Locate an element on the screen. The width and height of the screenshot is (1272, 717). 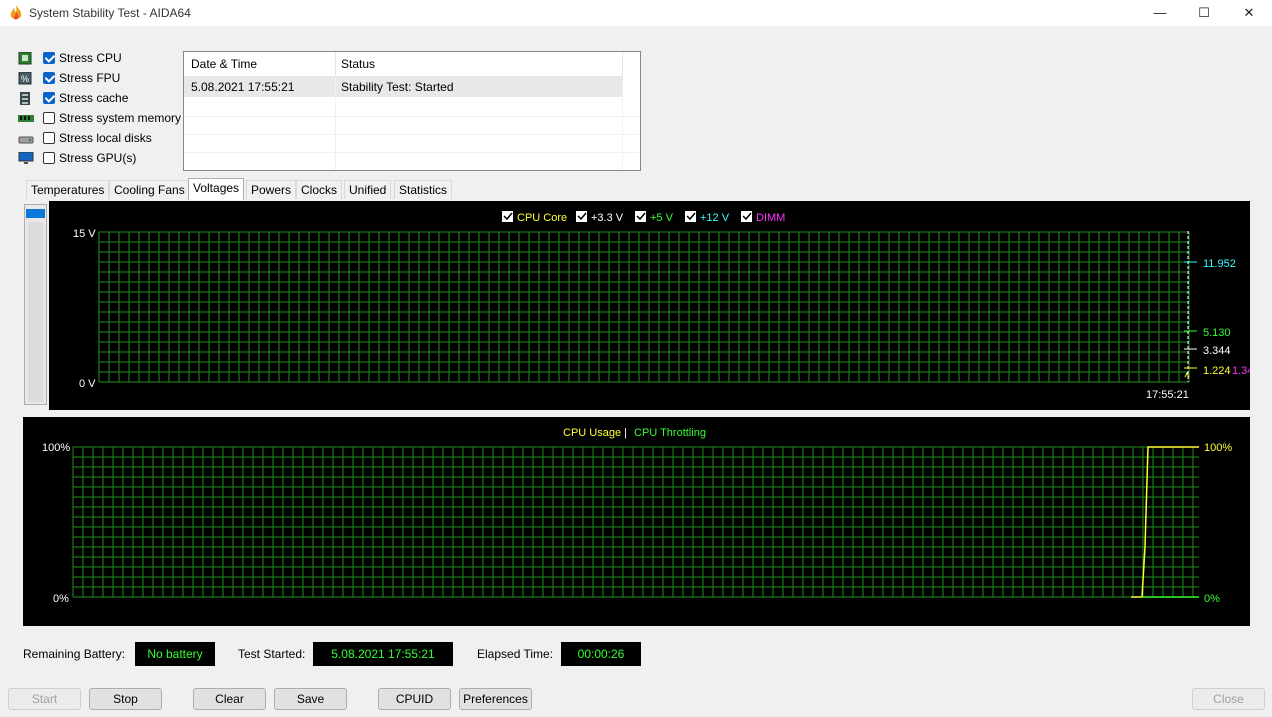
voltage-legend: CPU Core +3.3 V +5 V +12 V DIMM is located at coordinates (643, 217).